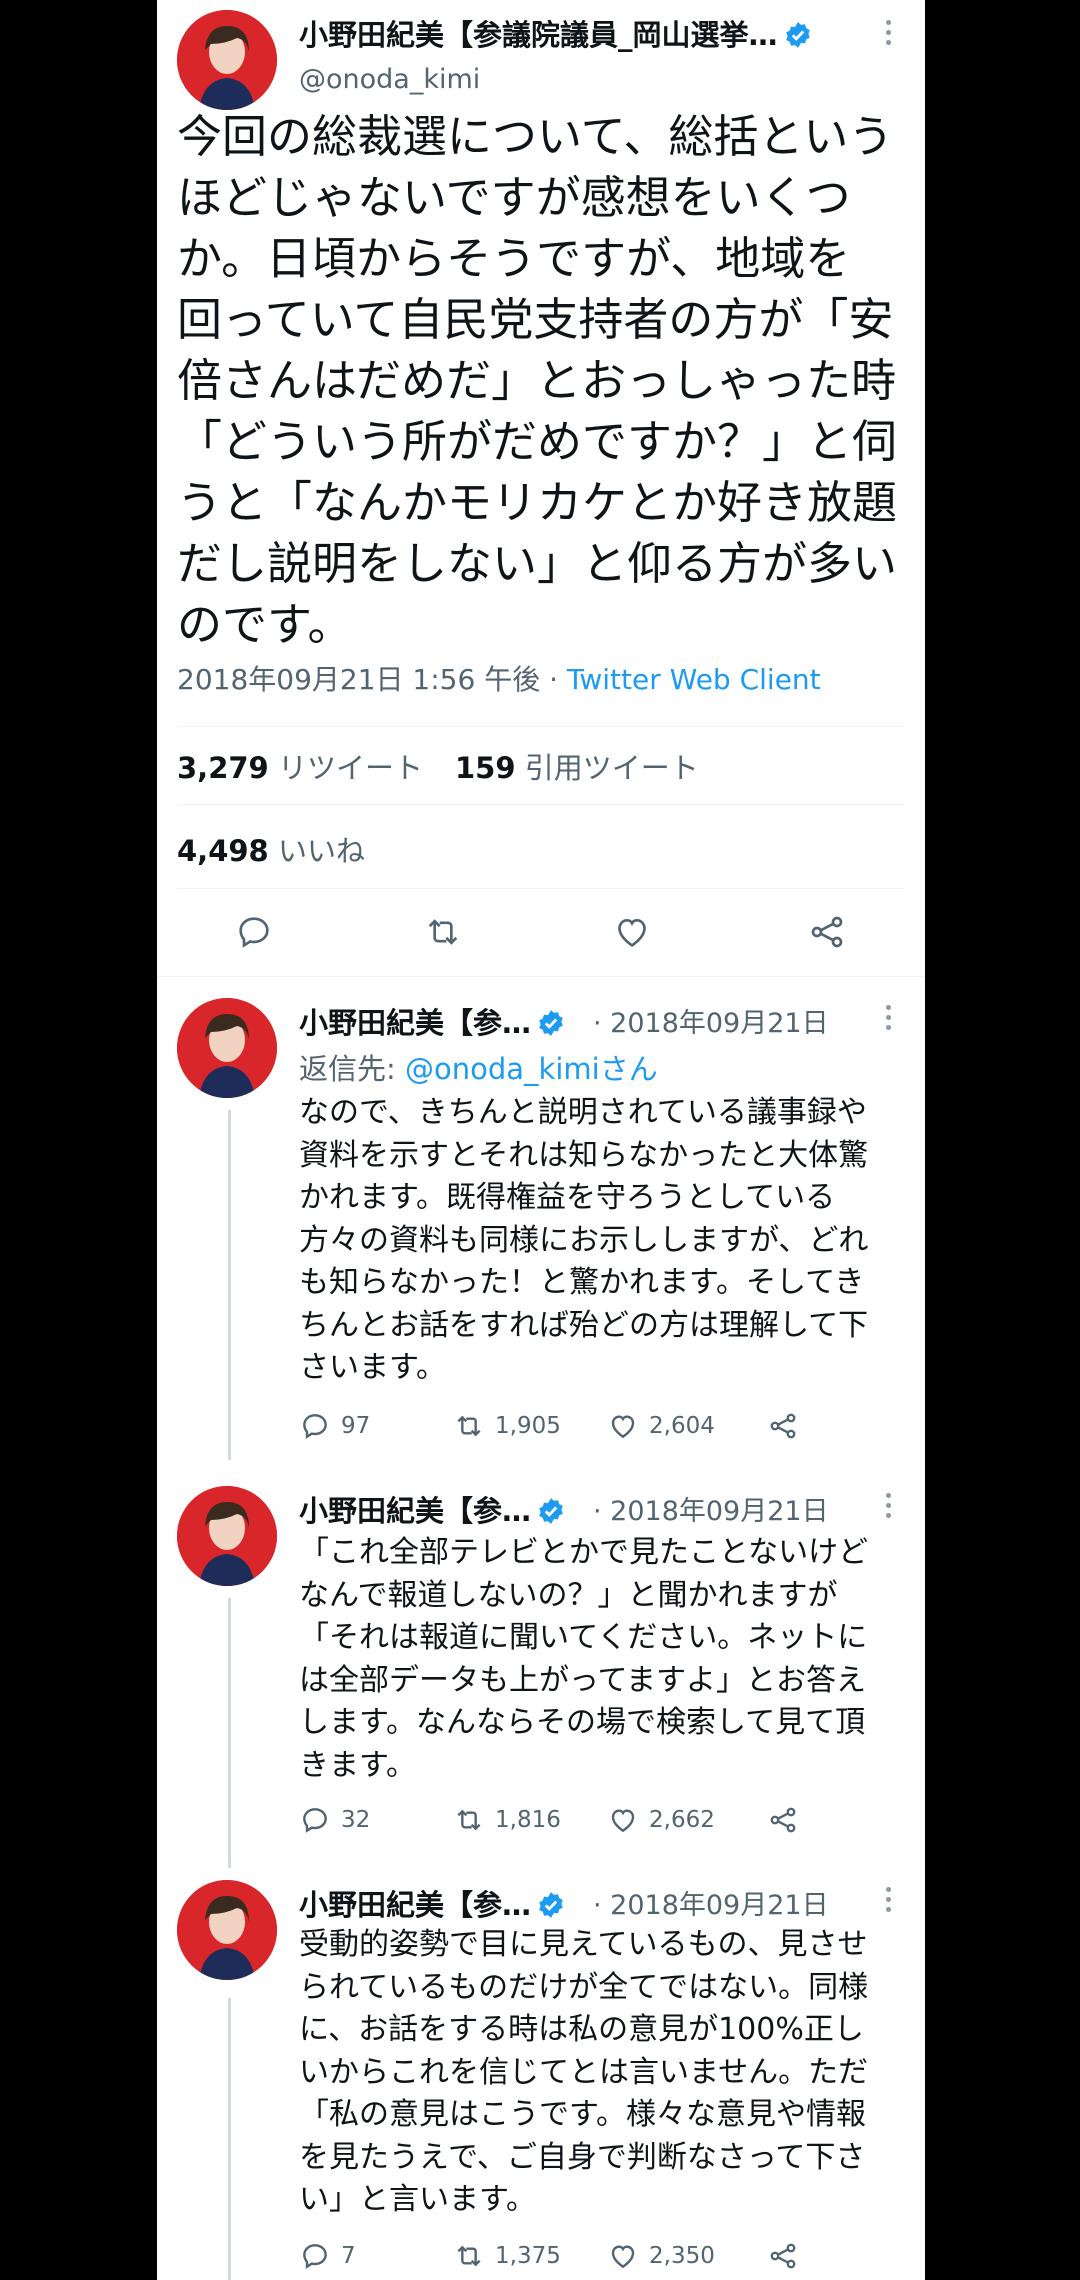 The image size is (1080, 2280). Describe the element at coordinates (661, 1426) in the screenshot. I see `like-button: 2,604` at that location.